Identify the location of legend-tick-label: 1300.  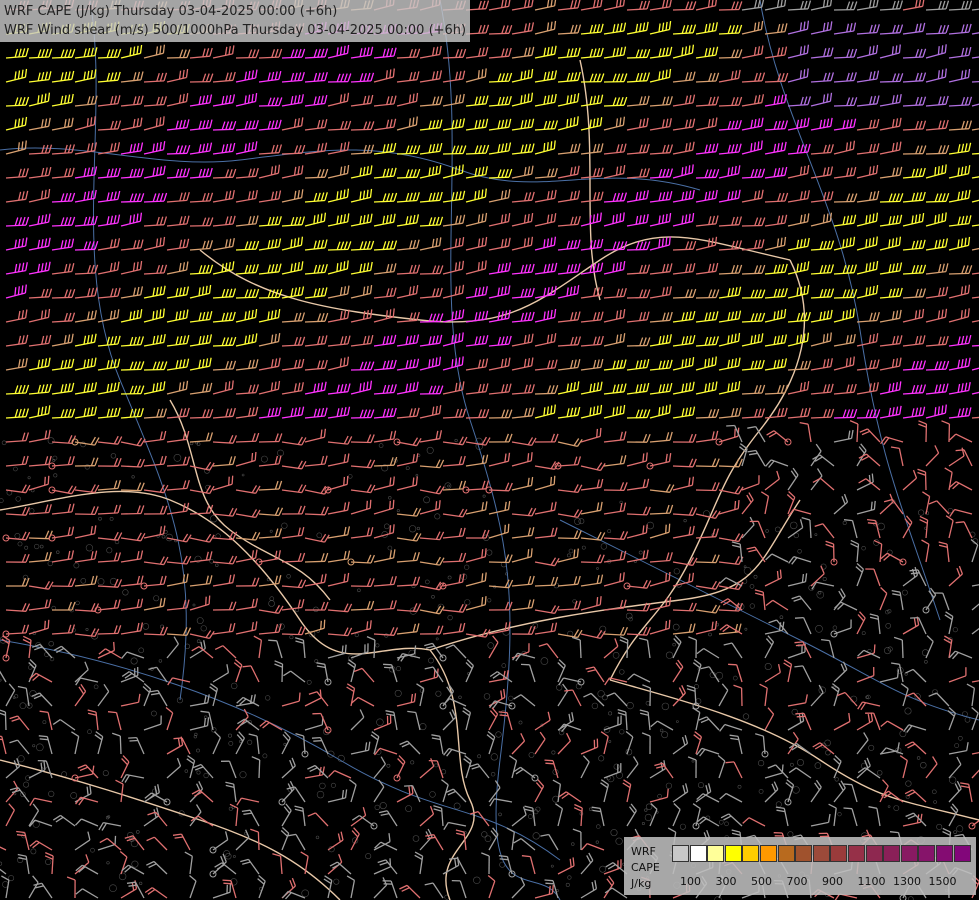
(907, 881).